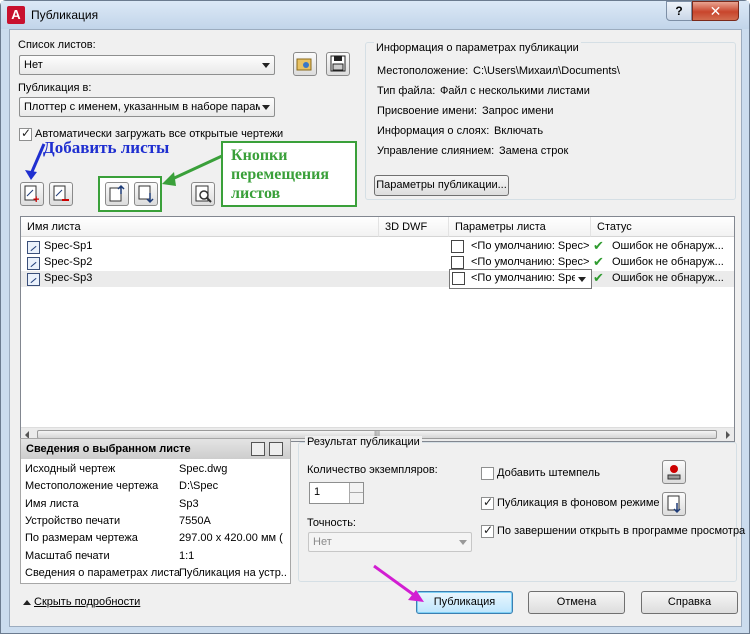  I want to click on scroll-right-icon, so click(728, 435).